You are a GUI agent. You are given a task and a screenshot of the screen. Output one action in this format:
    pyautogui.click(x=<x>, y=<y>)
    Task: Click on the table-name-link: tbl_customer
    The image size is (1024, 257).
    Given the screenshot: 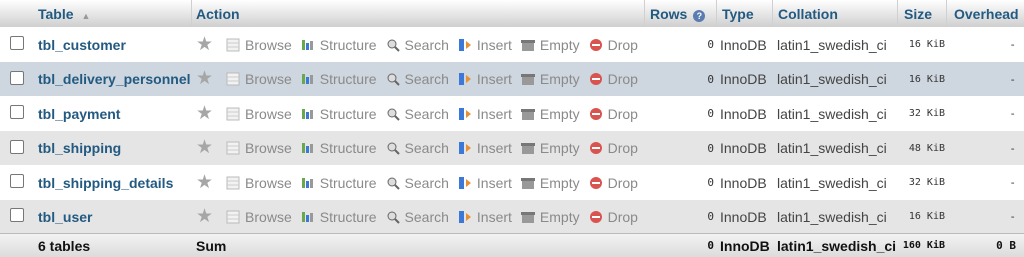 What is the action you would take?
    pyautogui.click(x=82, y=45)
    